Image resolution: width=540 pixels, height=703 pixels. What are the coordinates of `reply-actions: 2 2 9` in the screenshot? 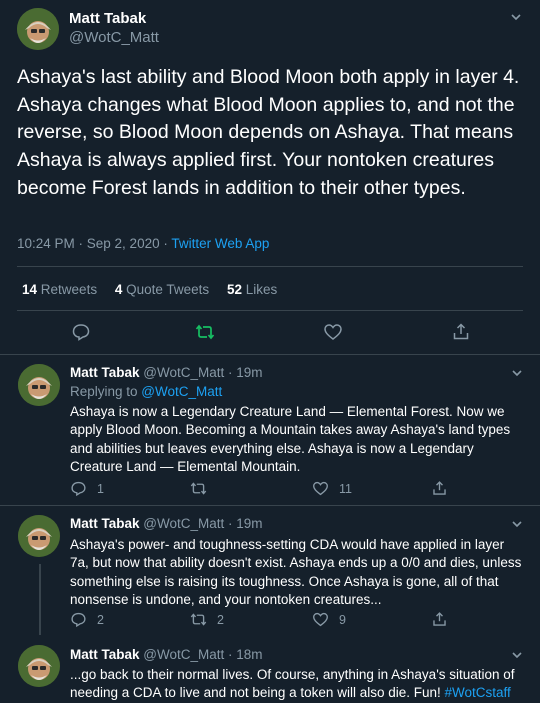 It's located at (270, 620).